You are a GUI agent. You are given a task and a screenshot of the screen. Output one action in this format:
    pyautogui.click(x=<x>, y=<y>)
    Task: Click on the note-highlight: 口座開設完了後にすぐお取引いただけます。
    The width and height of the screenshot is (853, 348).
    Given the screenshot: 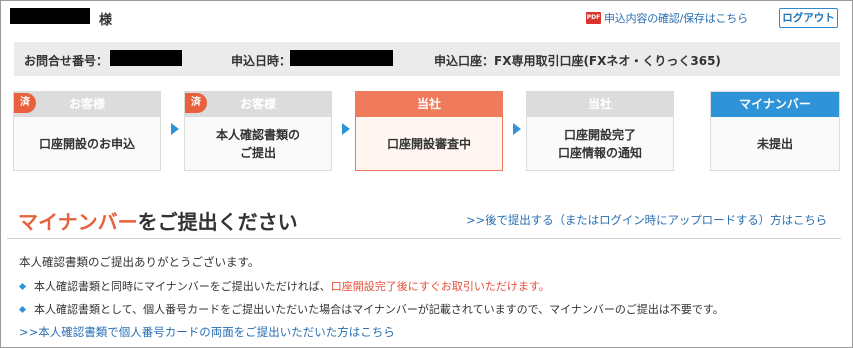 What is the action you would take?
    pyautogui.click(x=440, y=286)
    